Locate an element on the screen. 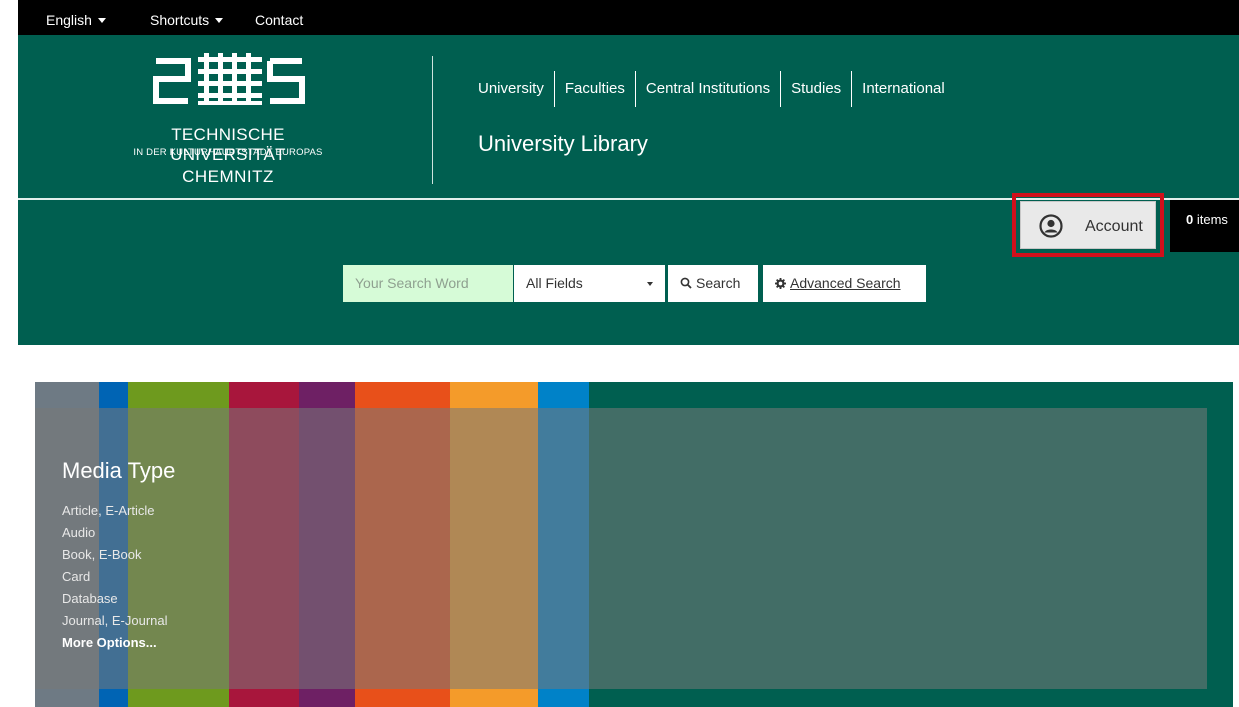 This screenshot has height=707, width=1239. left-gutter is located at coordinates (9, 353).